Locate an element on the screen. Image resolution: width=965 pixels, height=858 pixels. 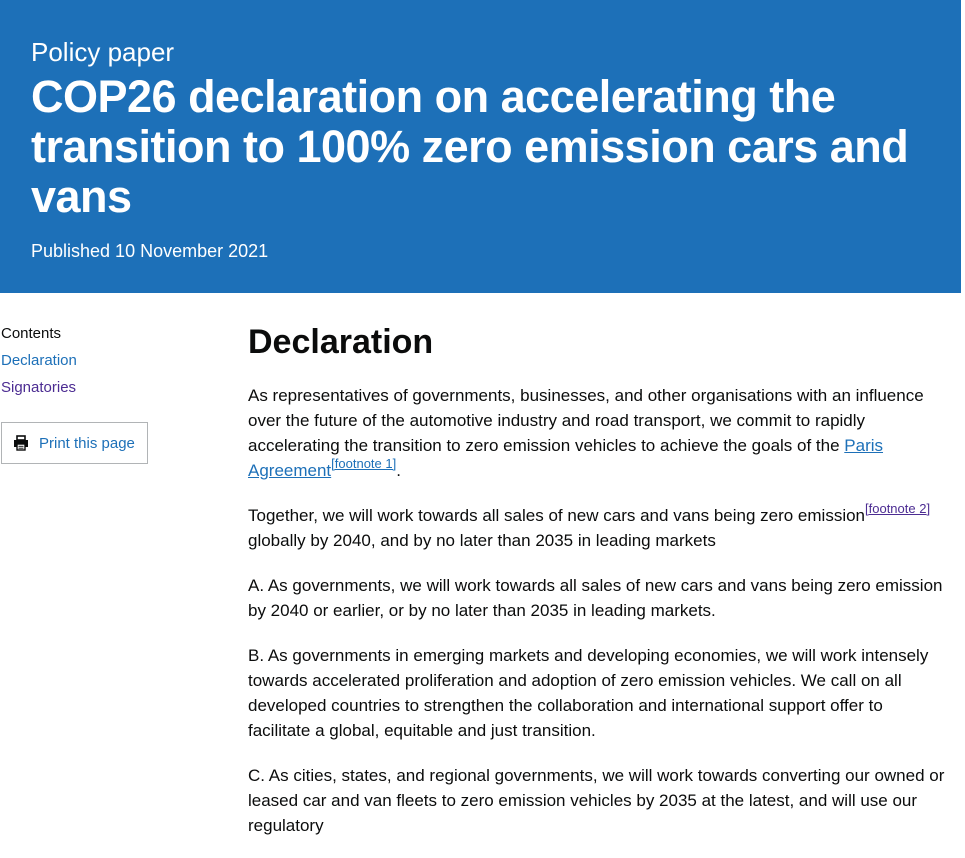
section-heading-declaration: Declaration is located at coordinates (341, 342).